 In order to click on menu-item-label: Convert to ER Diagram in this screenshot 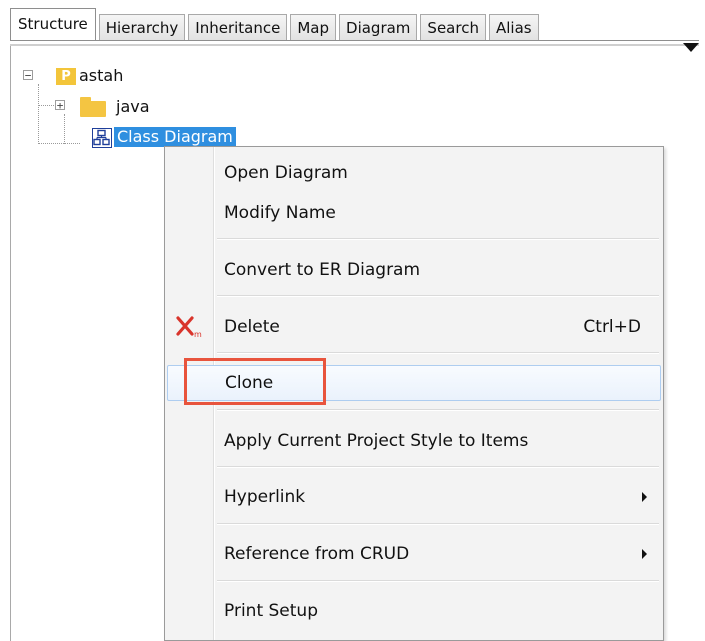, I will do `click(322, 270)`.